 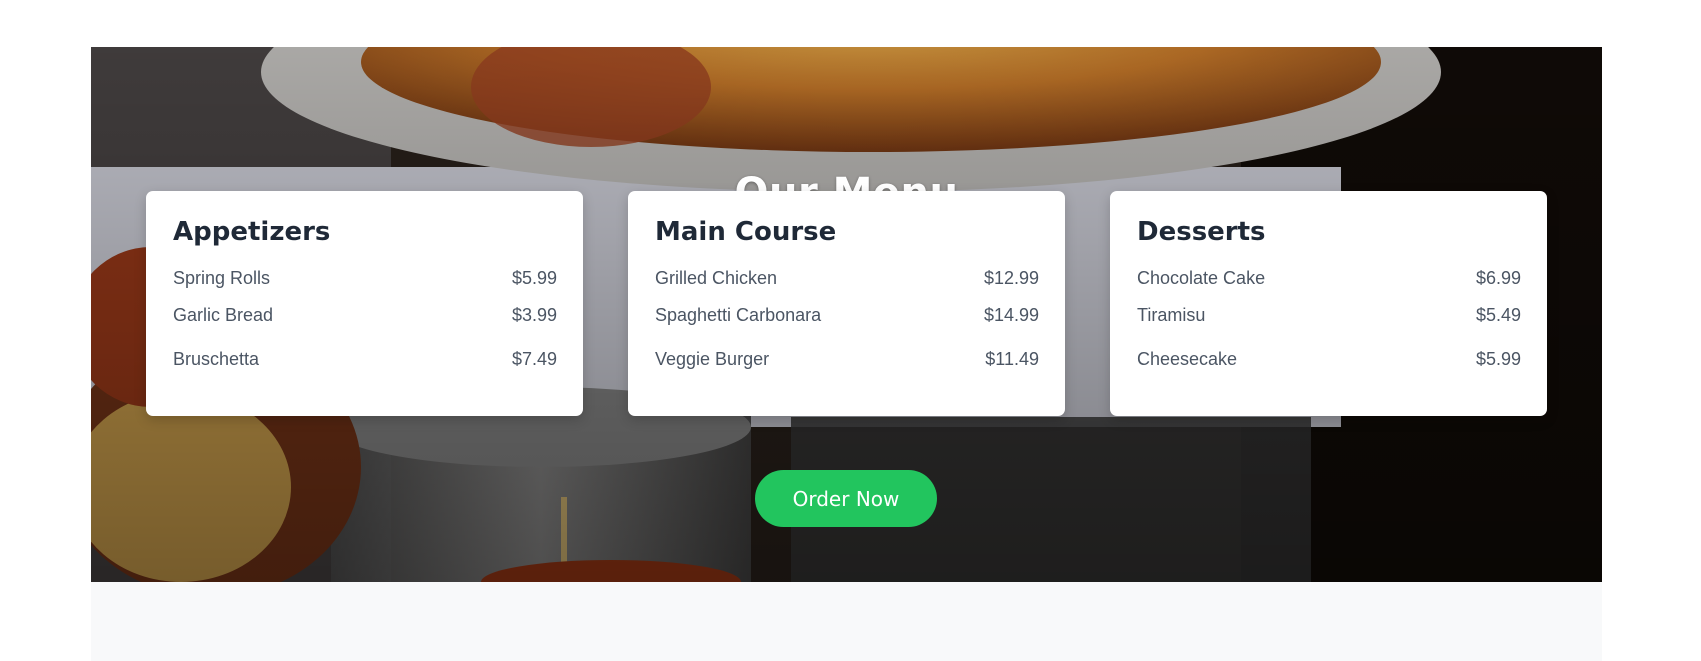 What do you see at coordinates (1201, 277) in the screenshot?
I see `menu-item-name: Chocolate Cake` at bounding box center [1201, 277].